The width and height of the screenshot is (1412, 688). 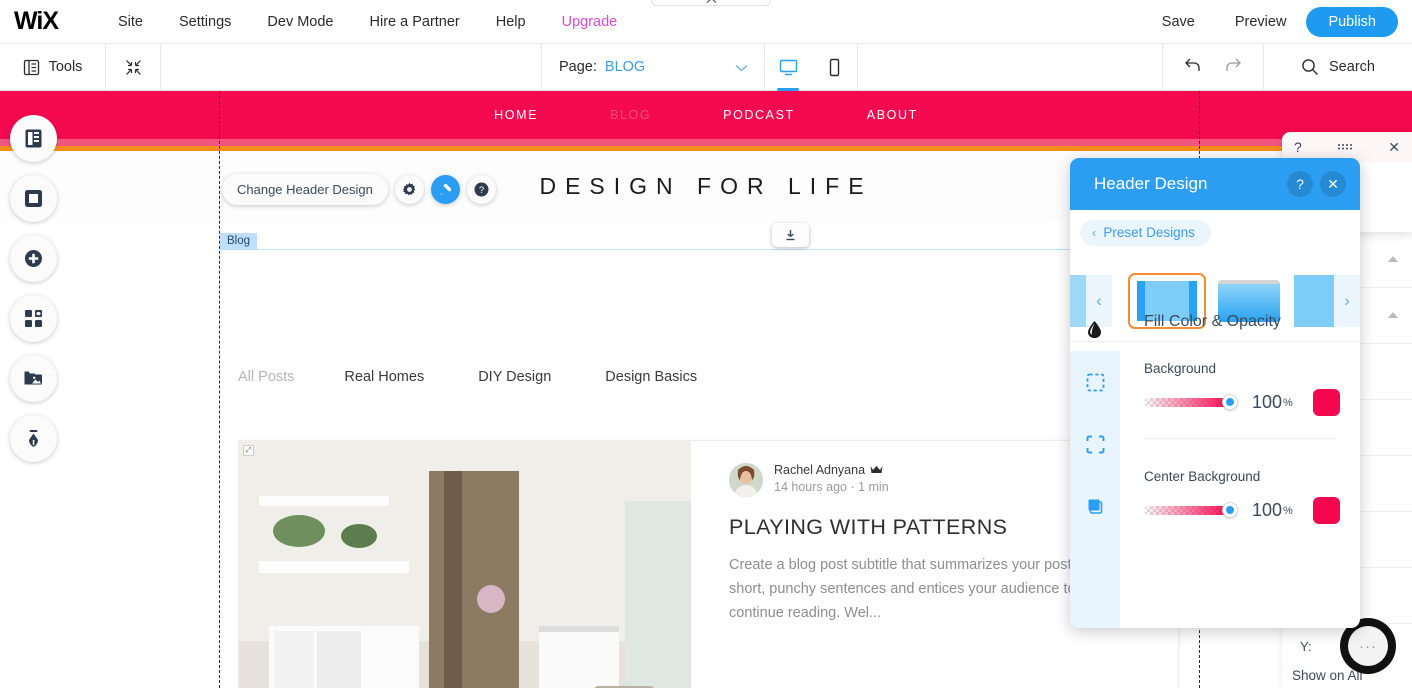 What do you see at coordinates (205, 22) in the screenshot?
I see `topnav-item-settings: Settings` at bounding box center [205, 22].